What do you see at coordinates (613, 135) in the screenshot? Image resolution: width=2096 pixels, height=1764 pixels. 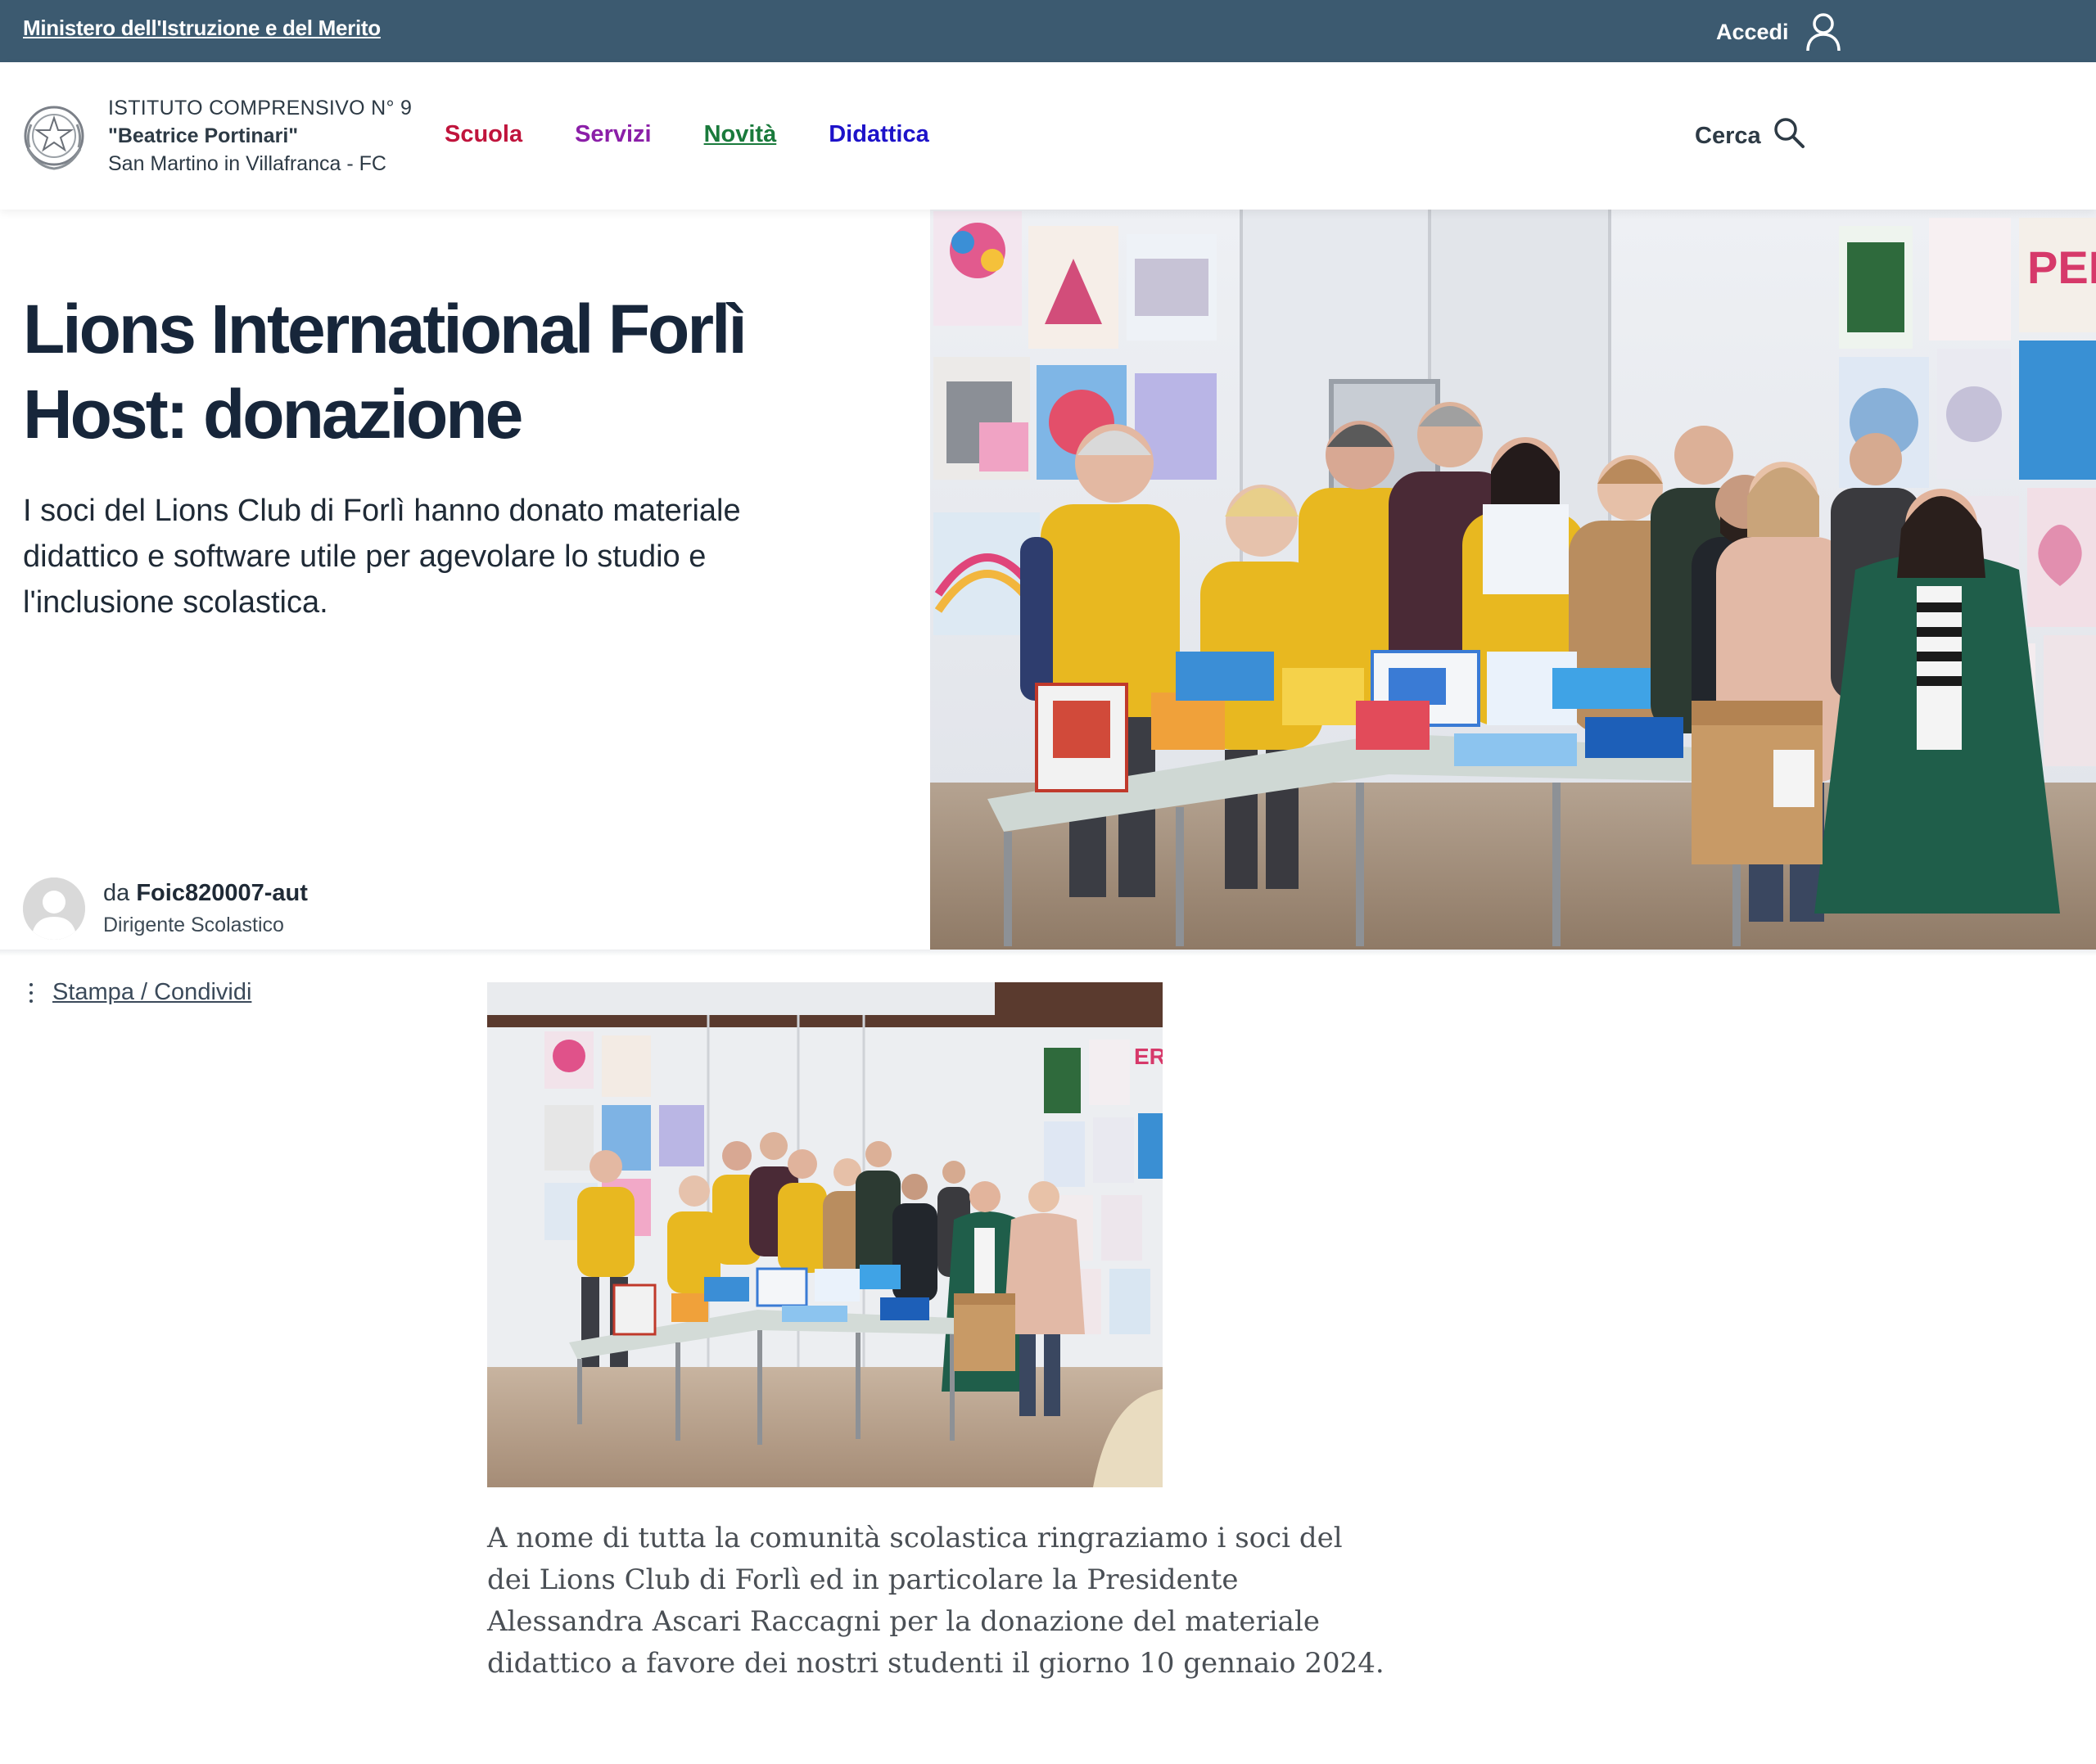 I see `nav-item-servizi: Servizi` at bounding box center [613, 135].